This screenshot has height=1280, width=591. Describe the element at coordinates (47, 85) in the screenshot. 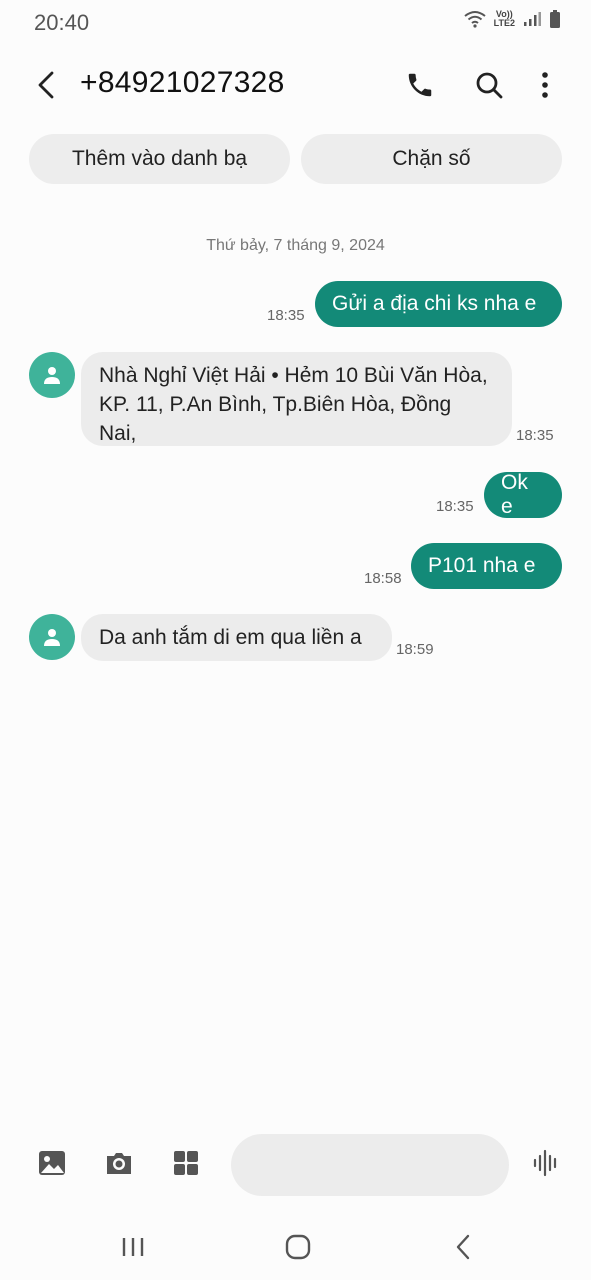

I see `back-arrow-icon` at that location.